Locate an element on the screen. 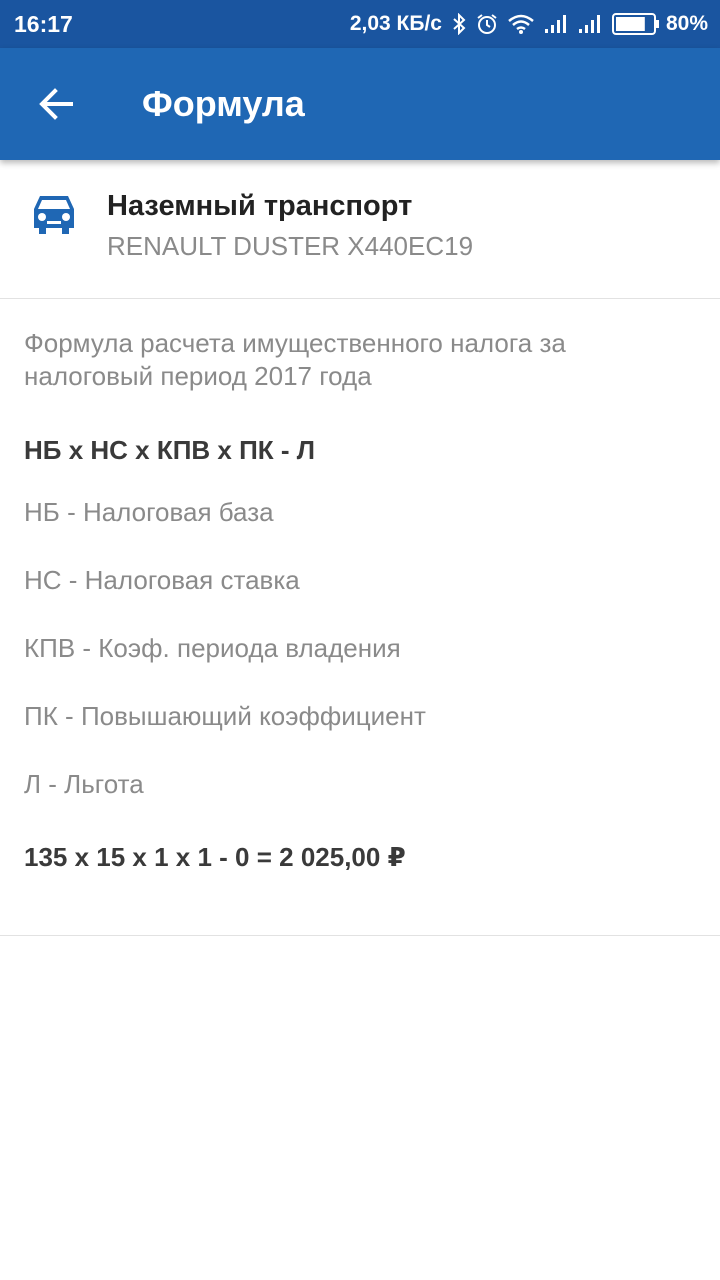 Image resolution: width=720 pixels, height=1280 pixels. formula-expression: НБ х НС х КПВ х ПК - Л is located at coordinates (169, 450).